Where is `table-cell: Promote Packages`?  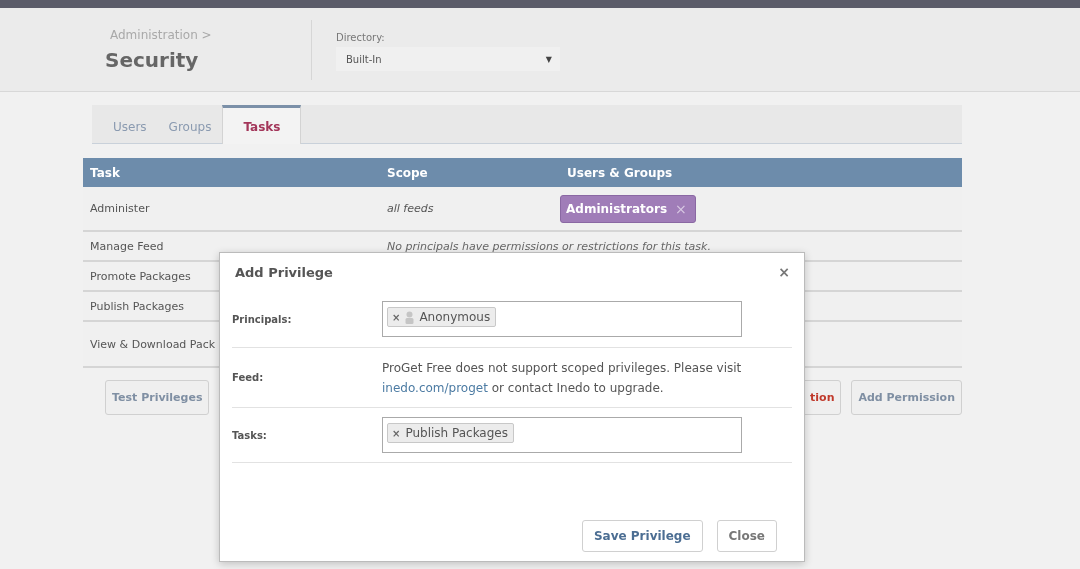
table-cell: Promote Packages is located at coordinates (140, 276).